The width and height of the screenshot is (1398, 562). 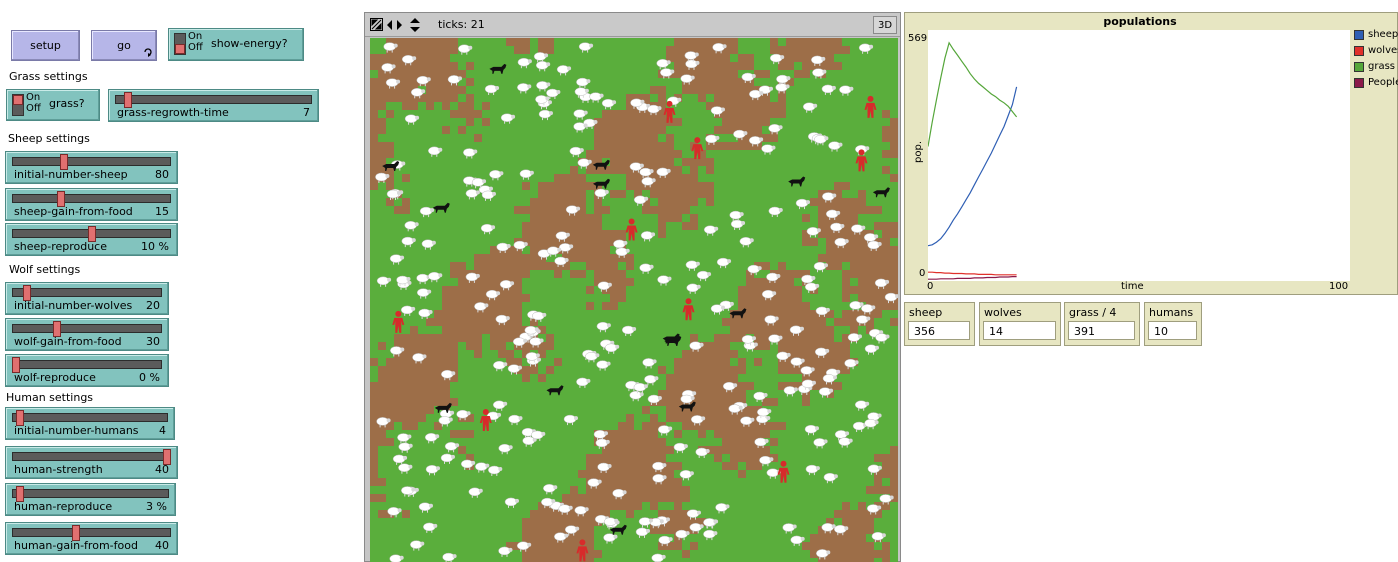 What do you see at coordinates (1101, 330) in the screenshot?
I see `monitor-value: 391` at bounding box center [1101, 330].